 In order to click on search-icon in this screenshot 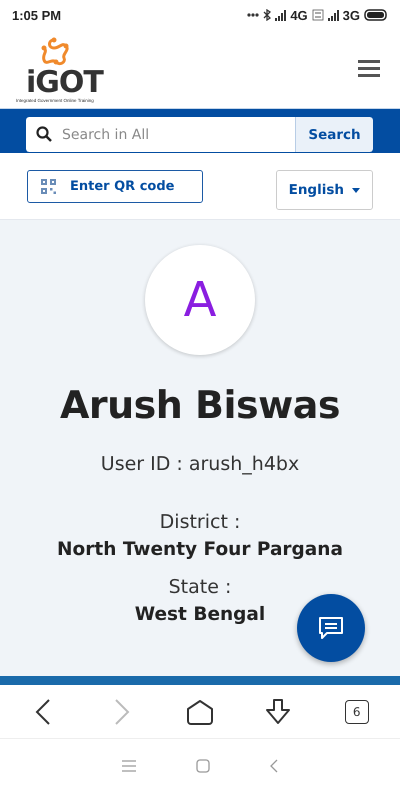, I will do `click(44, 134)`.